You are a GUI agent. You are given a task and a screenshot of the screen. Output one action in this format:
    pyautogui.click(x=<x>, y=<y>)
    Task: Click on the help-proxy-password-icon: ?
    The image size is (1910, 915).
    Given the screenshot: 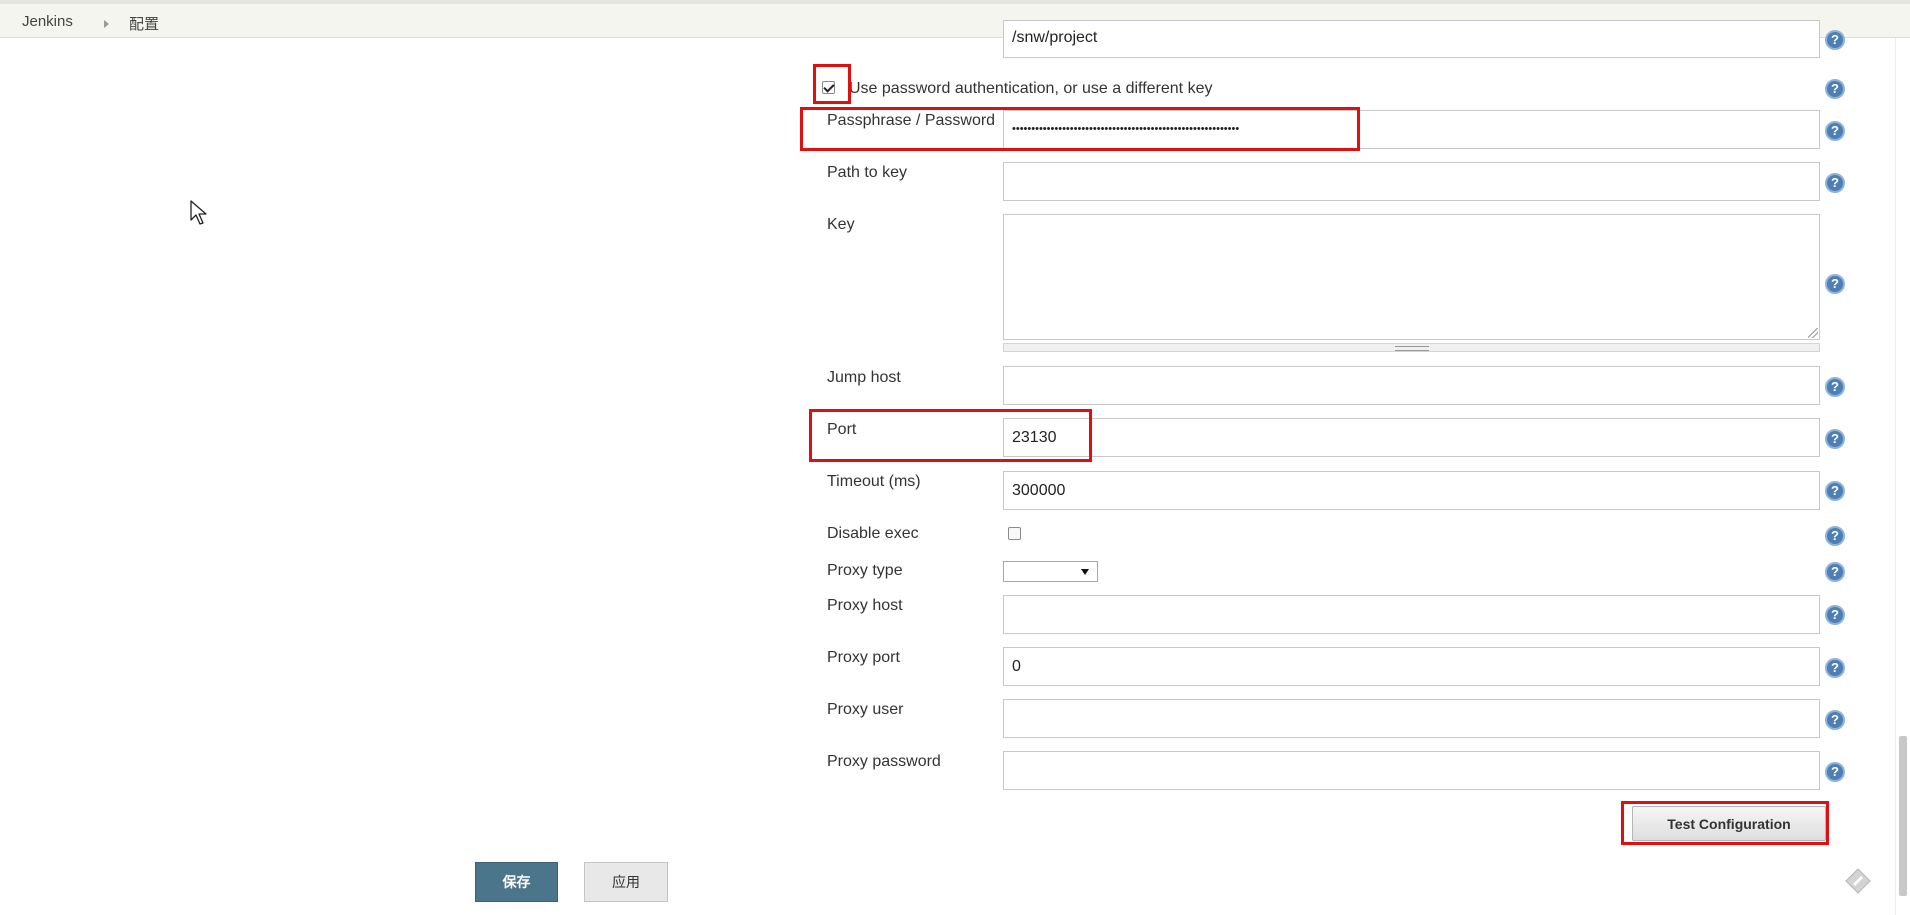 What is the action you would take?
    pyautogui.click(x=1835, y=772)
    